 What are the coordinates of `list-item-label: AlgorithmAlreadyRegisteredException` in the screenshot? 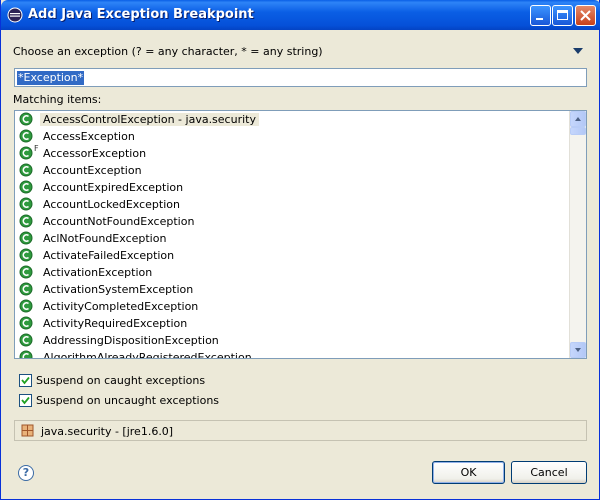 It's located at (147, 355).